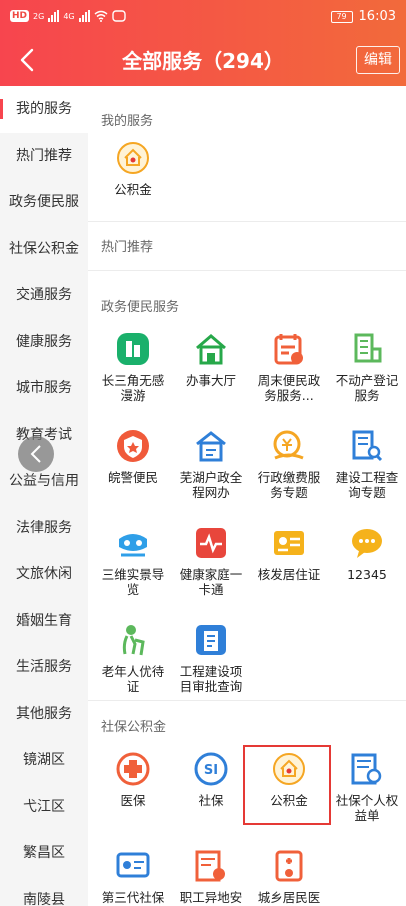  I want to click on section-title-mine: 我的服务, so click(127, 121).